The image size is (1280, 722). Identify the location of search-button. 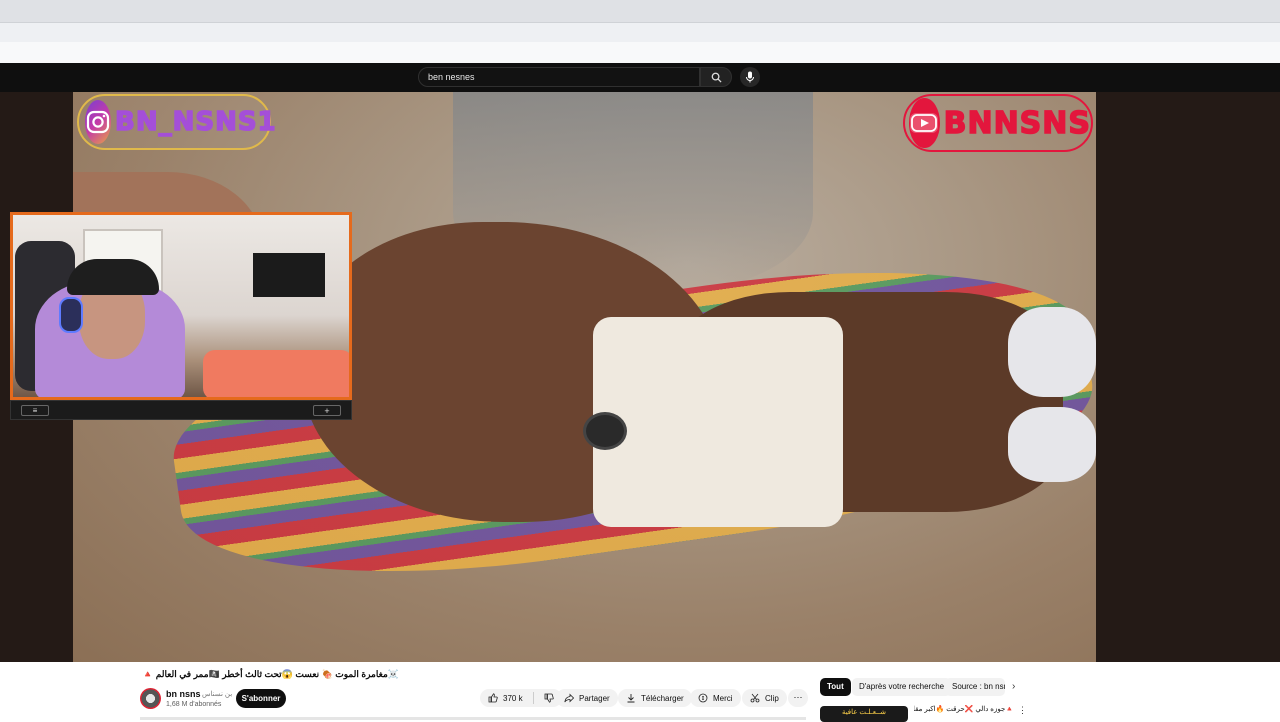
(716, 77).